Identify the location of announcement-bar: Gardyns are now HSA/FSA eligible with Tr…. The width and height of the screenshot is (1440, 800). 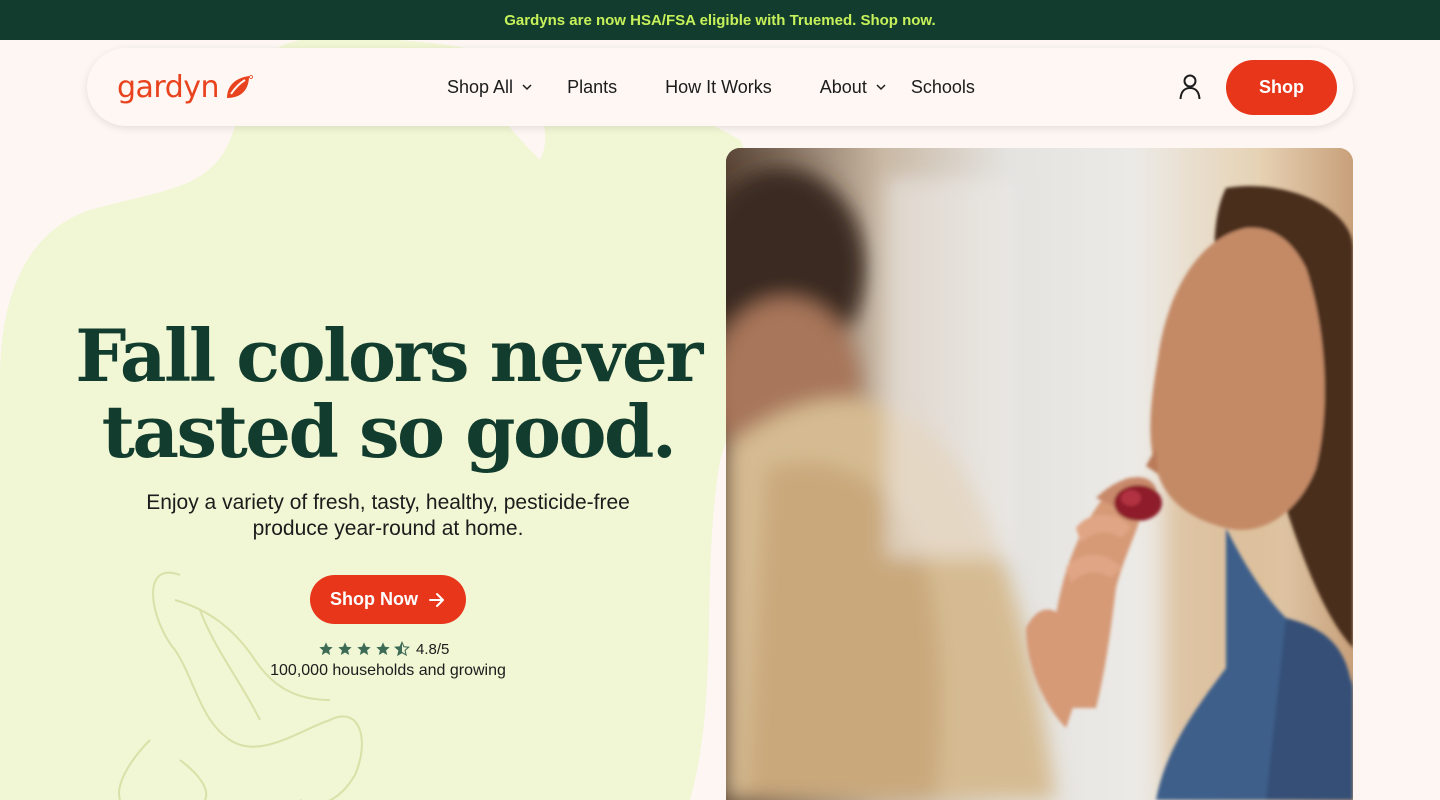
(720, 20).